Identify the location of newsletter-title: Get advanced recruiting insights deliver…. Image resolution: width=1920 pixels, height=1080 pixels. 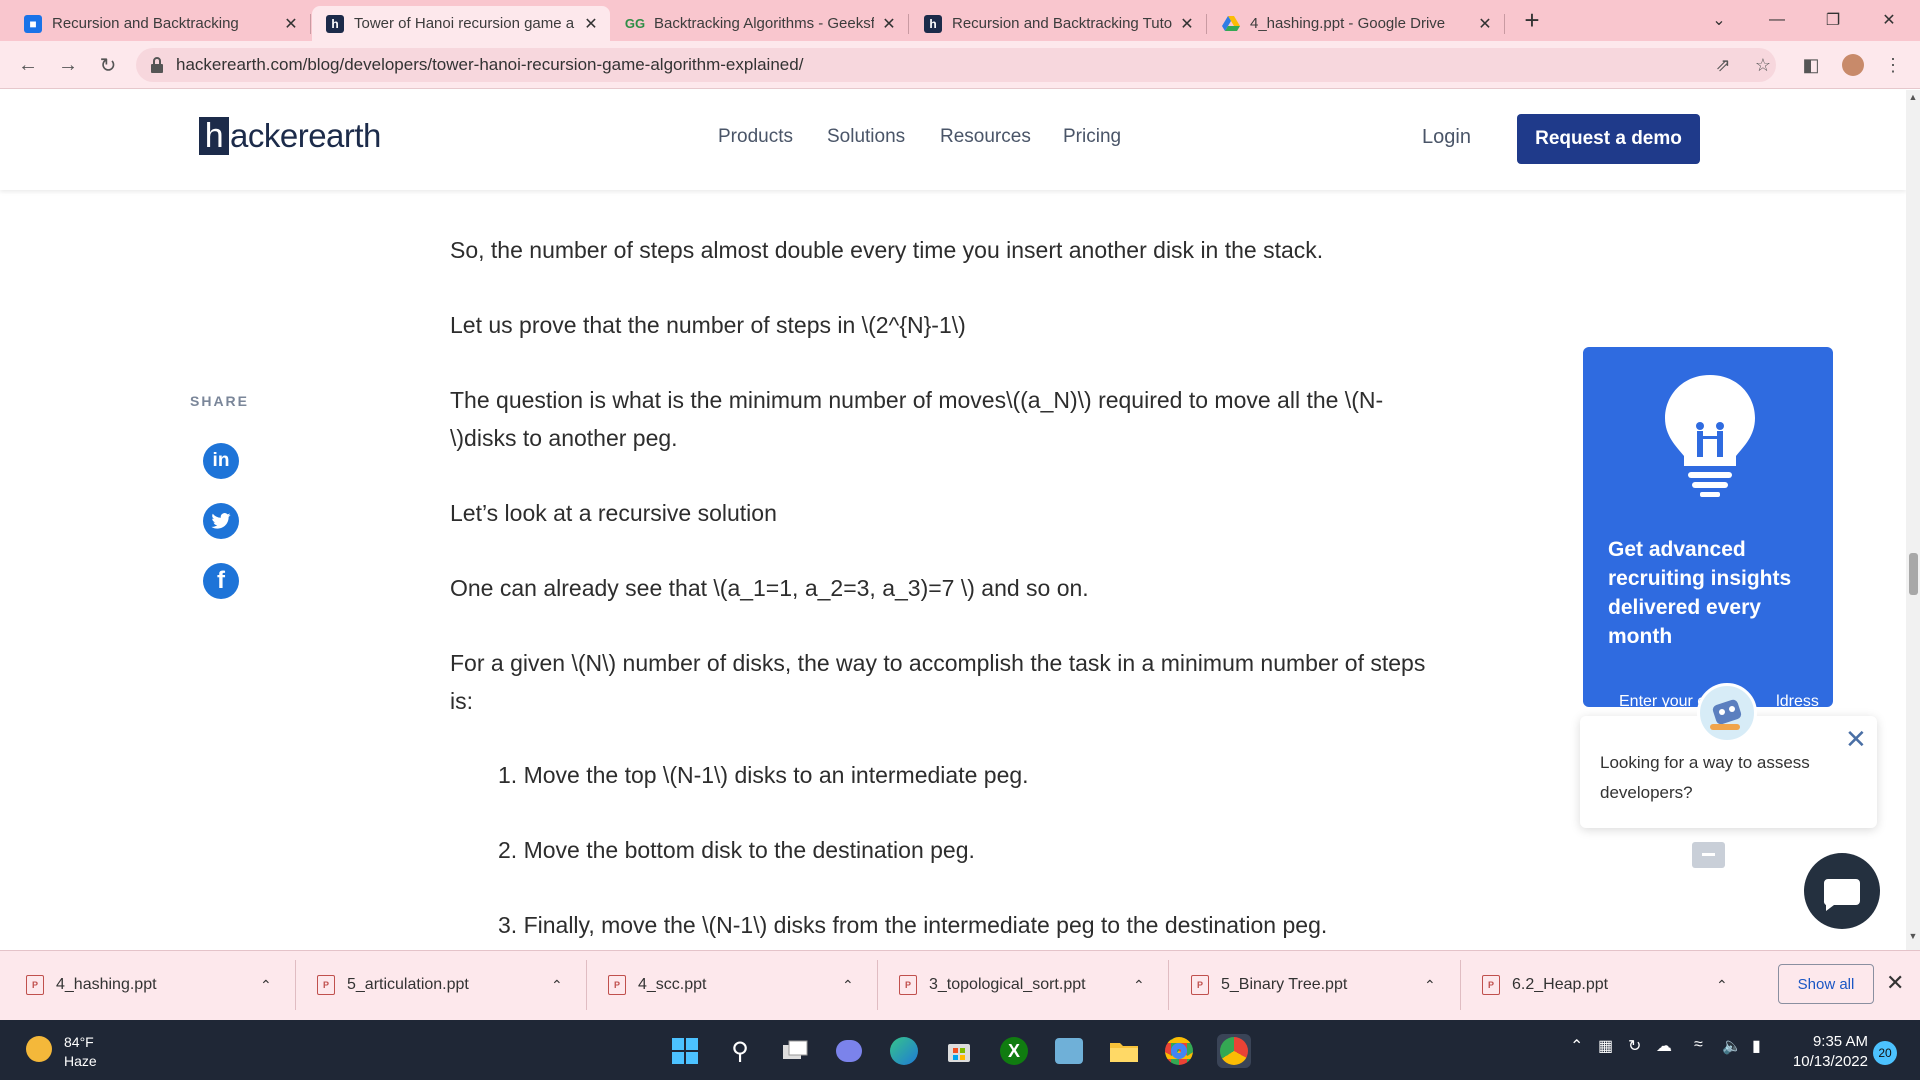
(1700, 593).